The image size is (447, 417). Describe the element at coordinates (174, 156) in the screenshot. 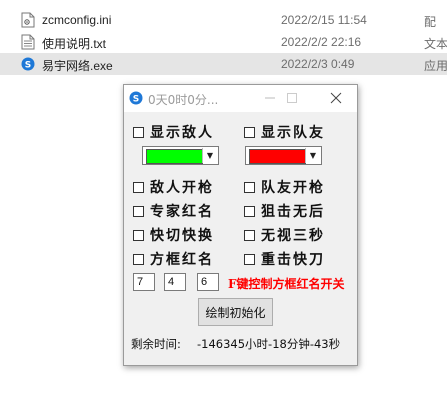

I see `enemy-color-swatch` at that location.